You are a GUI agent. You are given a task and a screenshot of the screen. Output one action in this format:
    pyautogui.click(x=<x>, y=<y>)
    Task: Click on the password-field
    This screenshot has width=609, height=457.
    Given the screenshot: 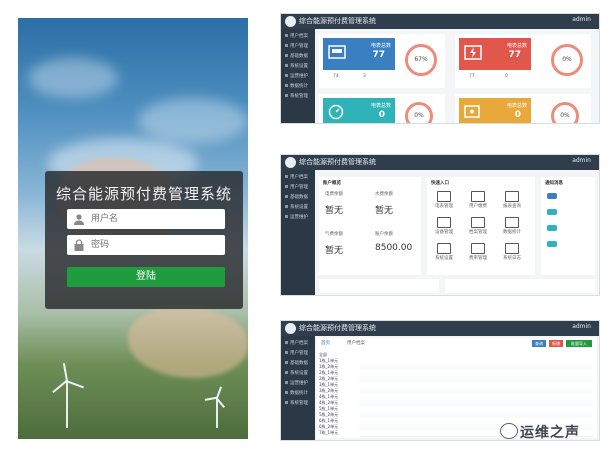 What is the action you would take?
    pyautogui.click(x=146, y=245)
    